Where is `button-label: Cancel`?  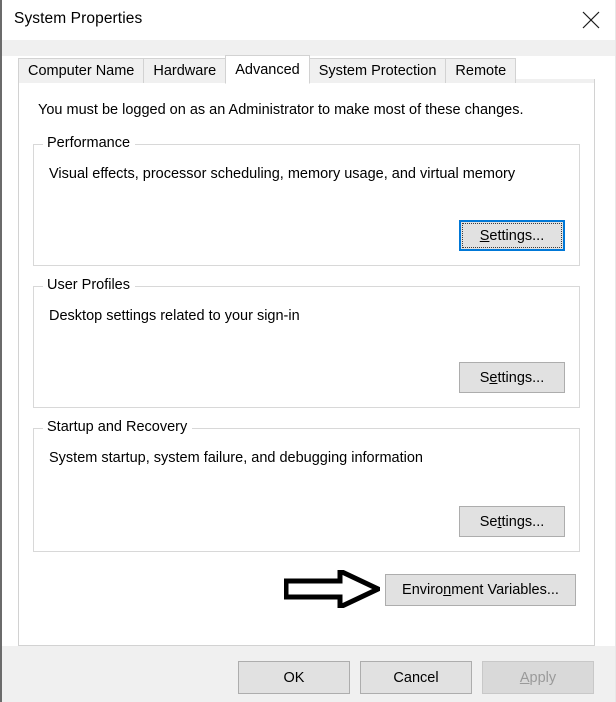
button-label: Cancel is located at coordinates (416, 677).